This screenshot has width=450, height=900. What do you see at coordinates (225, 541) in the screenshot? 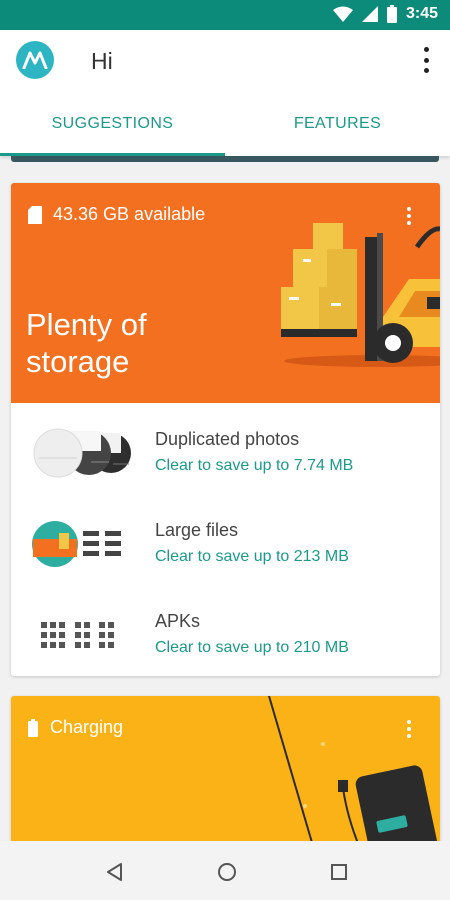
I see `large-files-row: Large files Clear to save up to 213 MB` at bounding box center [225, 541].